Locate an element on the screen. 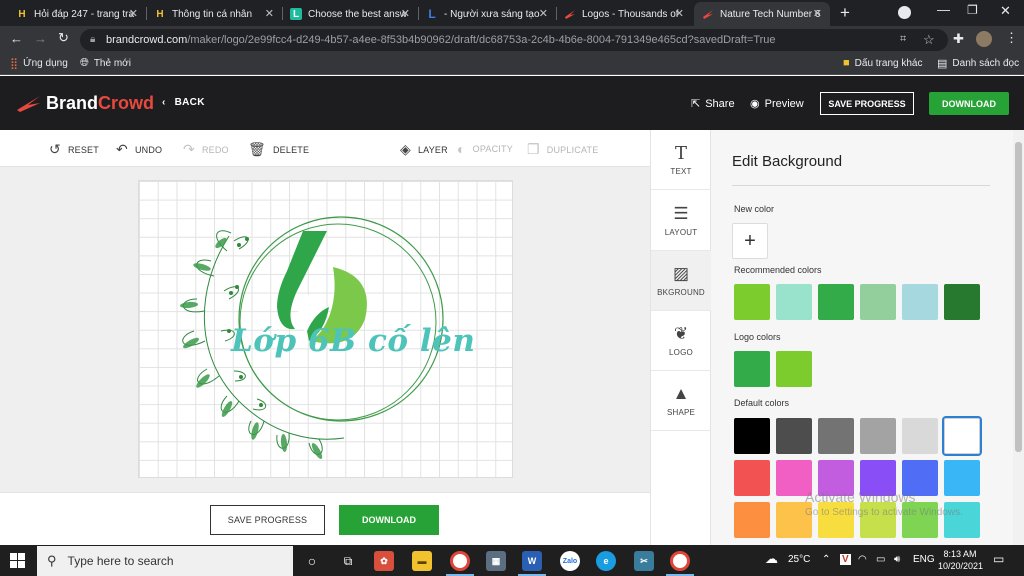 The height and width of the screenshot is (576, 1024). browser-tab: L - Người xưa sáng tạo ✕ is located at coordinates (487, 14).